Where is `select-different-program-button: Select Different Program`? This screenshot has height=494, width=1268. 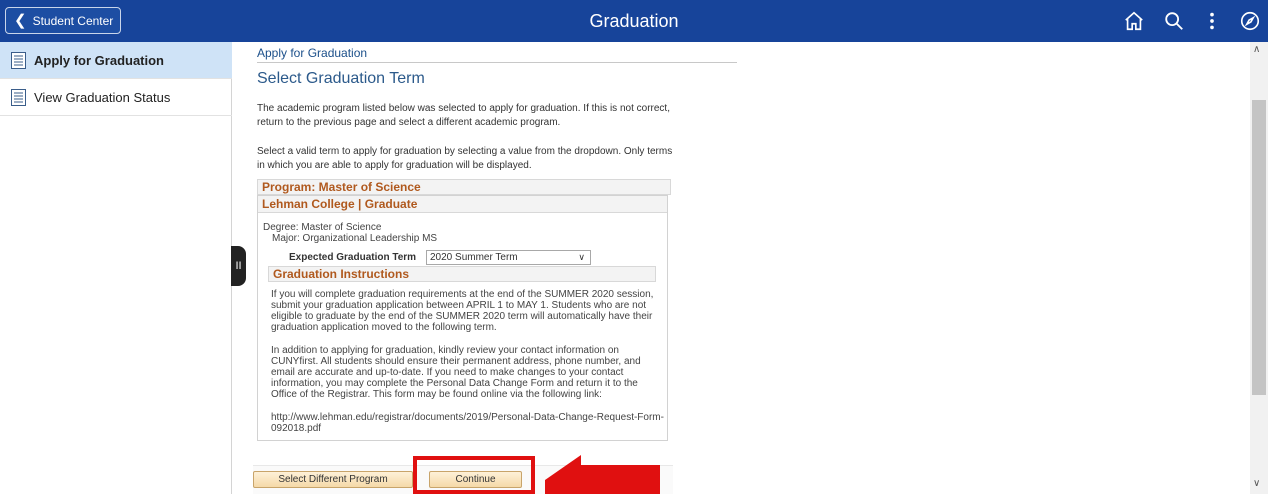 select-different-program-button: Select Different Program is located at coordinates (333, 479).